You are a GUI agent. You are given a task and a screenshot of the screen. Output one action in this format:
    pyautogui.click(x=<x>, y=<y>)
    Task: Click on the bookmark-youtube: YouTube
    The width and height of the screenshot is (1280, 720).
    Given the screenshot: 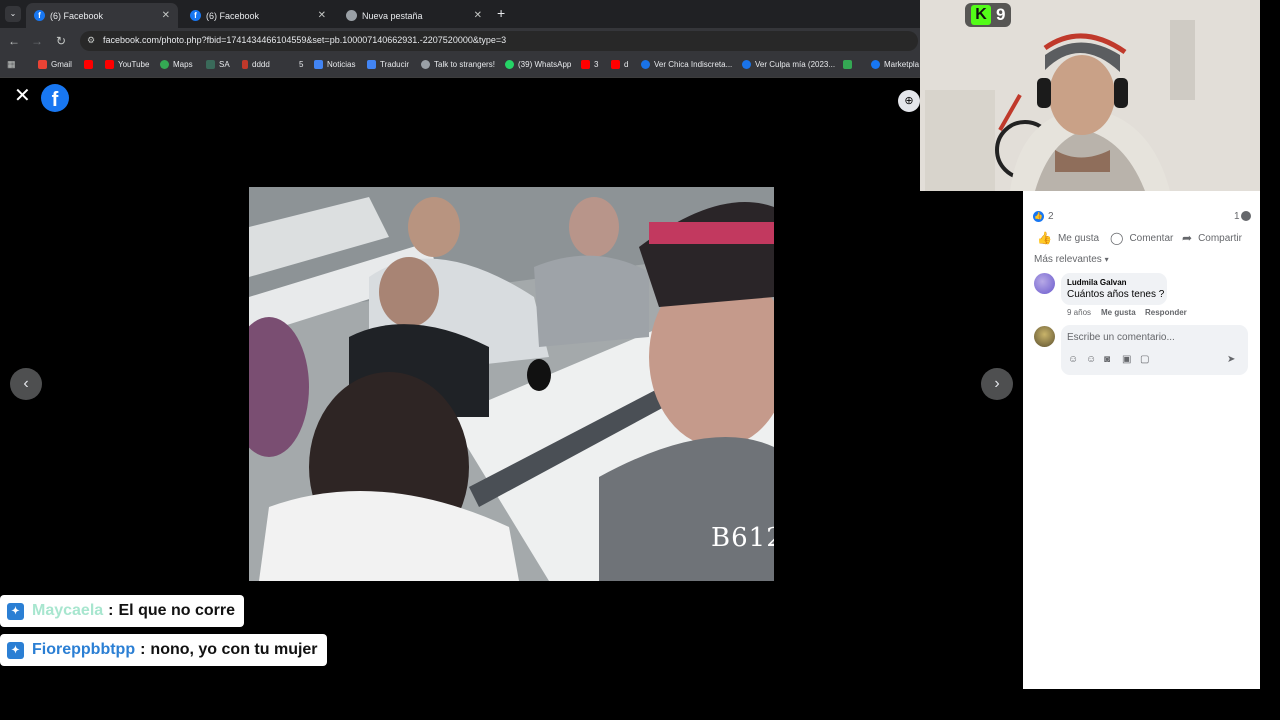 What is the action you would take?
    pyautogui.click(x=127, y=64)
    